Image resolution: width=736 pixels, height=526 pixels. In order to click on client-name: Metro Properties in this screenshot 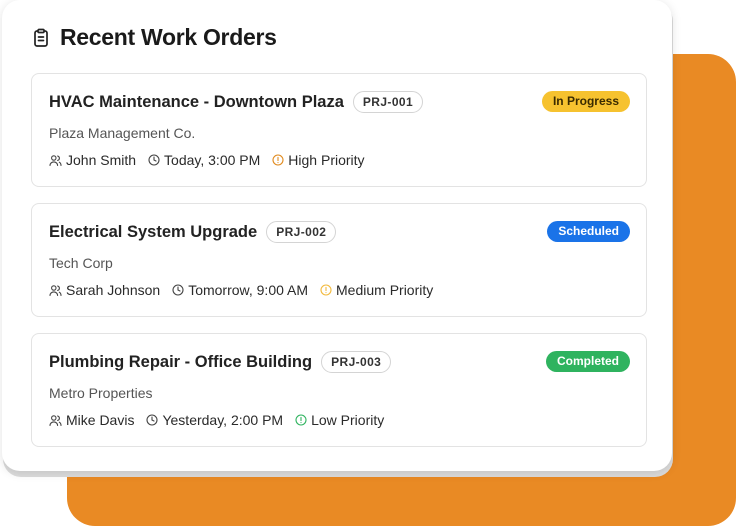, I will do `click(101, 393)`.